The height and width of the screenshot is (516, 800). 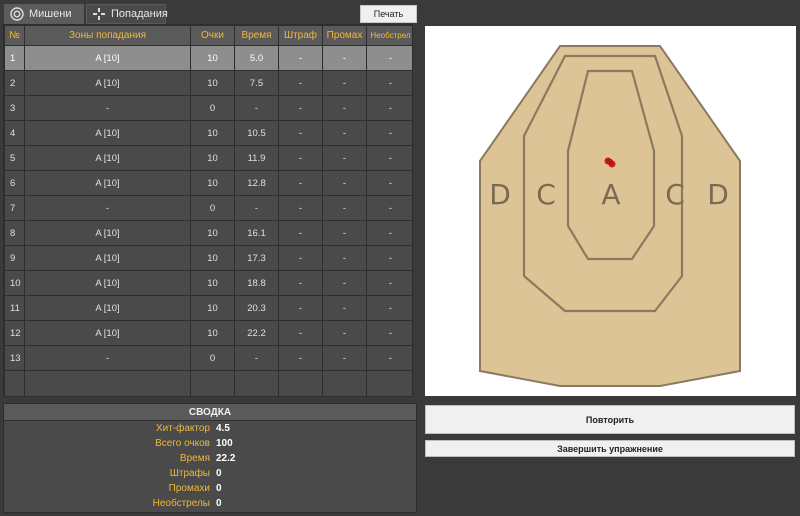 I want to click on cell-number: 7, so click(x=14, y=208).